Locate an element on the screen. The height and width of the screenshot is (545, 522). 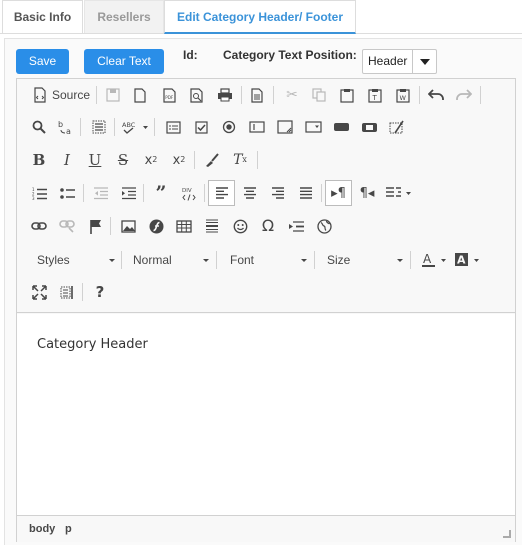
align-left-icon is located at coordinates (221, 193).